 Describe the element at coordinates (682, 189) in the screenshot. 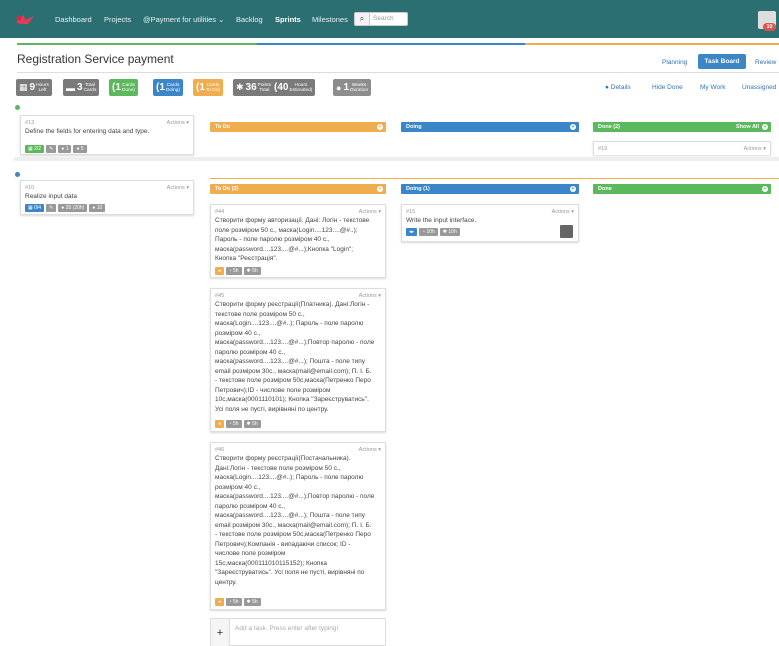

I see `column-header-done: Done +` at that location.